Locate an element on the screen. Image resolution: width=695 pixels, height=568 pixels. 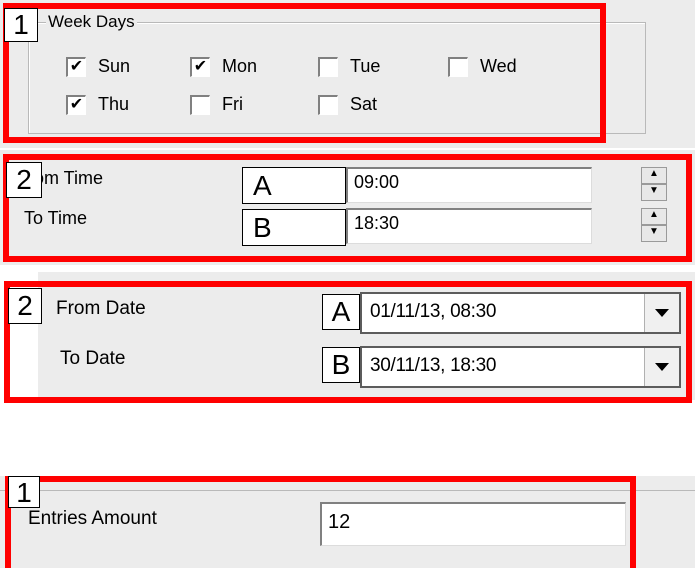
callout-from-time: A is located at coordinates (294, 185).